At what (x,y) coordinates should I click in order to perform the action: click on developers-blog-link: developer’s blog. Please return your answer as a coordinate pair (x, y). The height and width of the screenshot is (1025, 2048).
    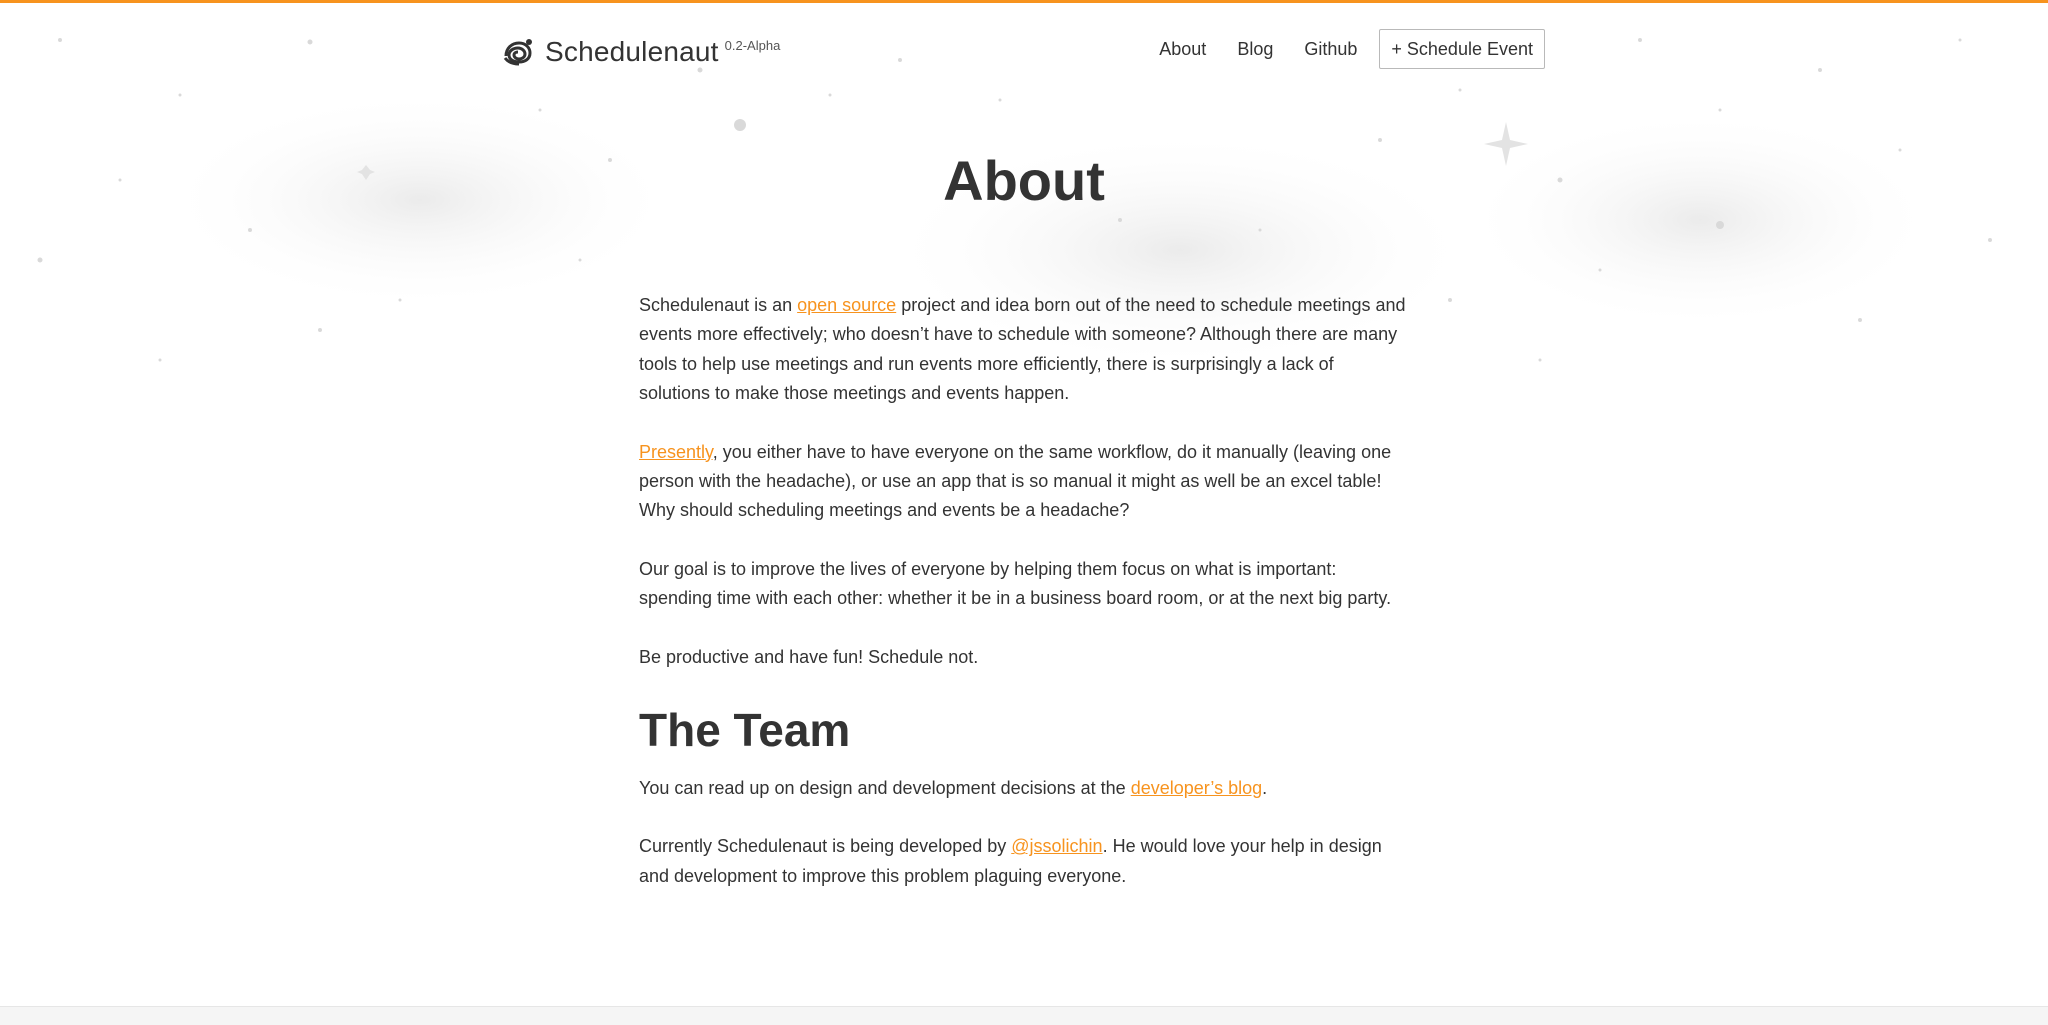
    Looking at the image, I should click on (1196, 788).